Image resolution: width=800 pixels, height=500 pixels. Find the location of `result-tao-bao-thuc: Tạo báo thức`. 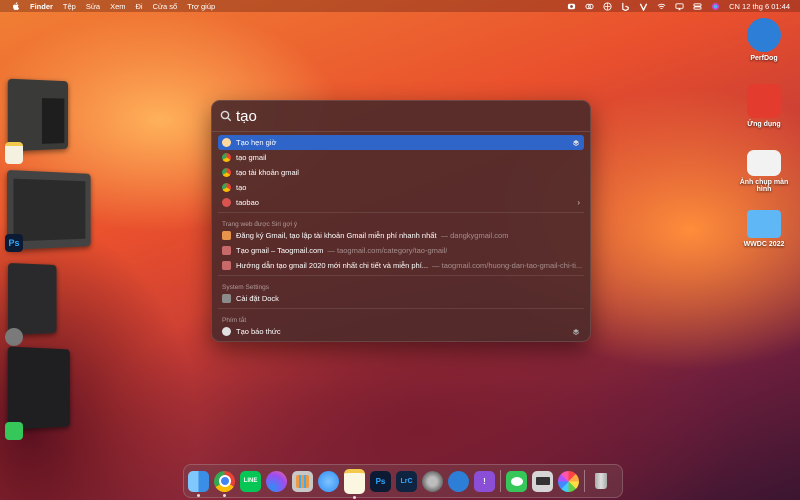

result-tao-bao-thuc: Tạo báo thức is located at coordinates (401, 331).